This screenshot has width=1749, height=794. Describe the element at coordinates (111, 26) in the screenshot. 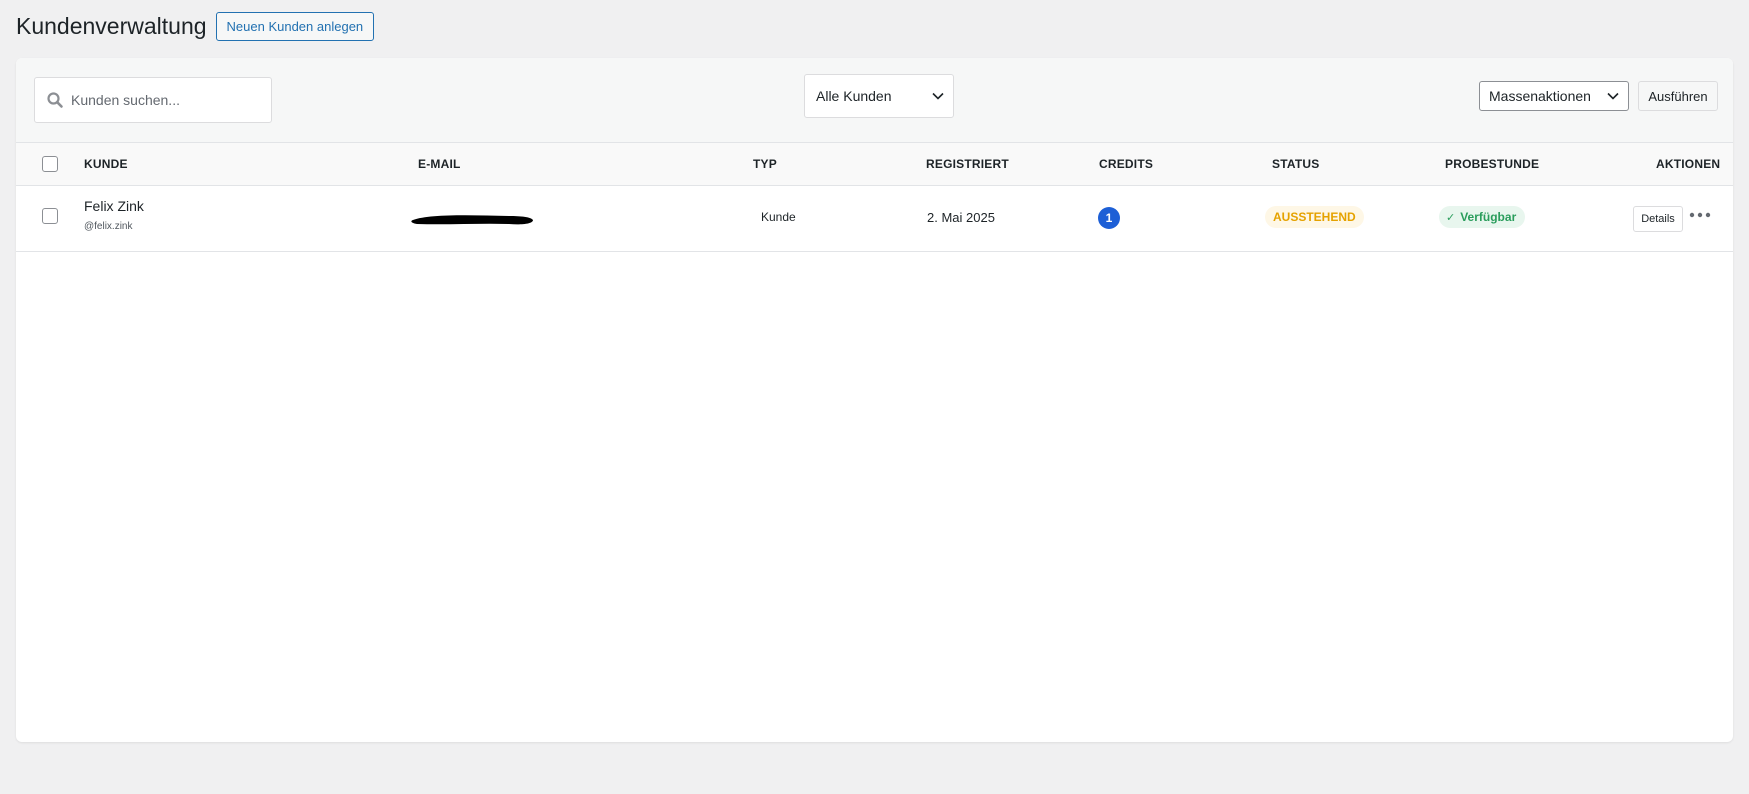

I see `page-title: Kundenverwaltung` at that location.